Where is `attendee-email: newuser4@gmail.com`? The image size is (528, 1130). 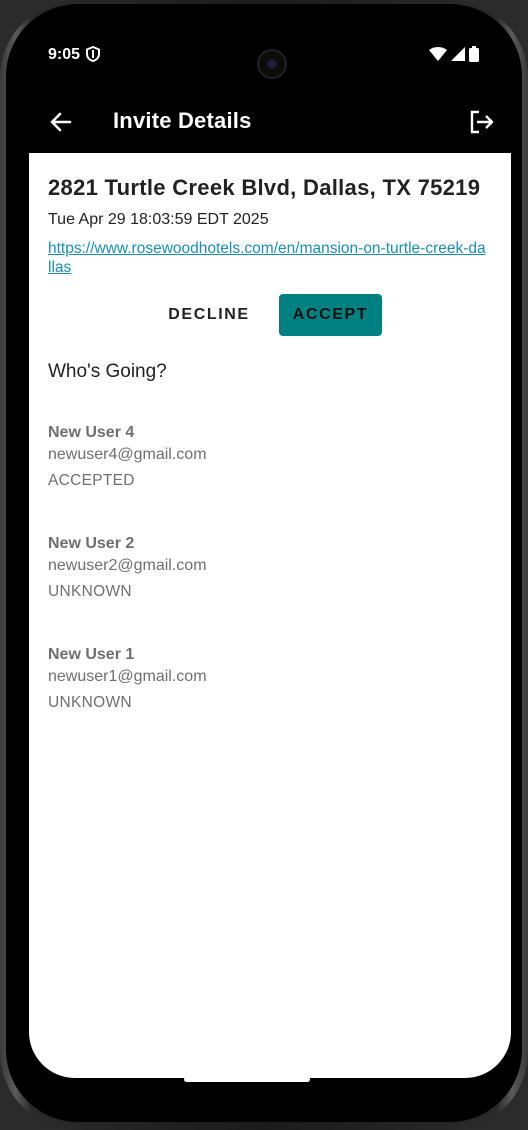
attendee-email: newuser4@gmail.com is located at coordinates (127, 454).